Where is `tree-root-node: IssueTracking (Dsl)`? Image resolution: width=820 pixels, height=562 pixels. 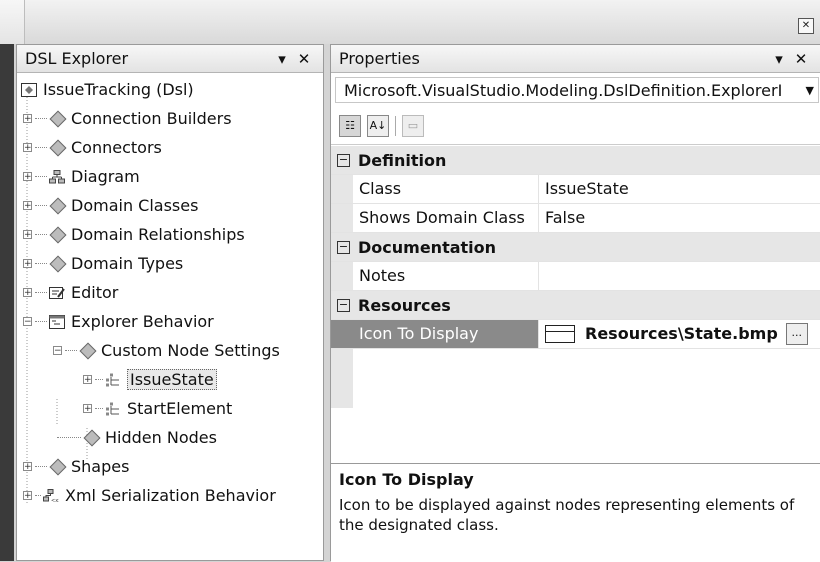 tree-root-node: IssueTracking (Dsl) is located at coordinates (107, 89).